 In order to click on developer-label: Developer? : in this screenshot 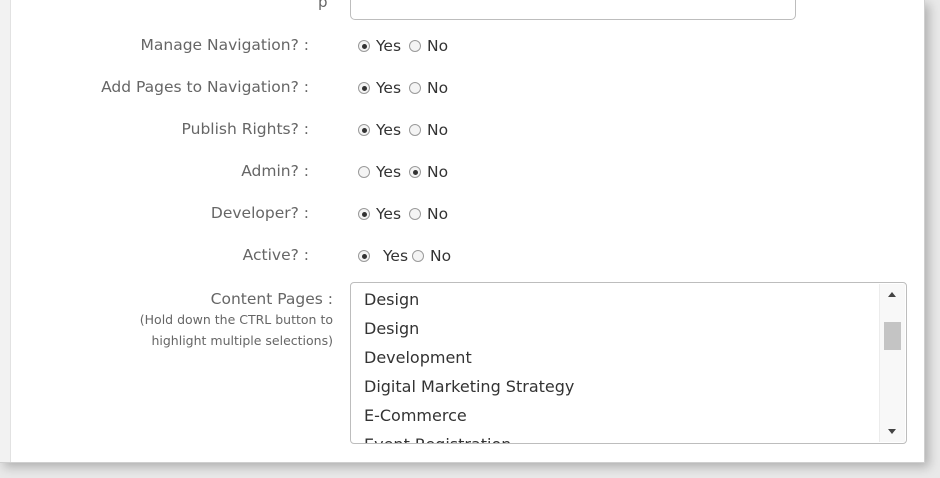, I will do `click(259, 213)`.